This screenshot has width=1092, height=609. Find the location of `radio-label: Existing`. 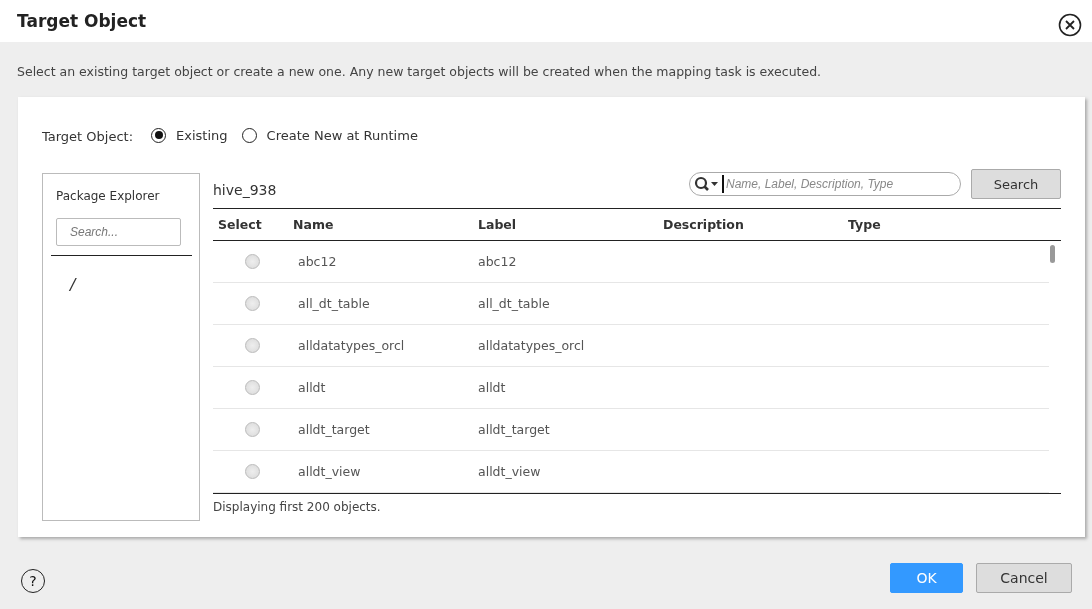

radio-label: Existing is located at coordinates (202, 135).